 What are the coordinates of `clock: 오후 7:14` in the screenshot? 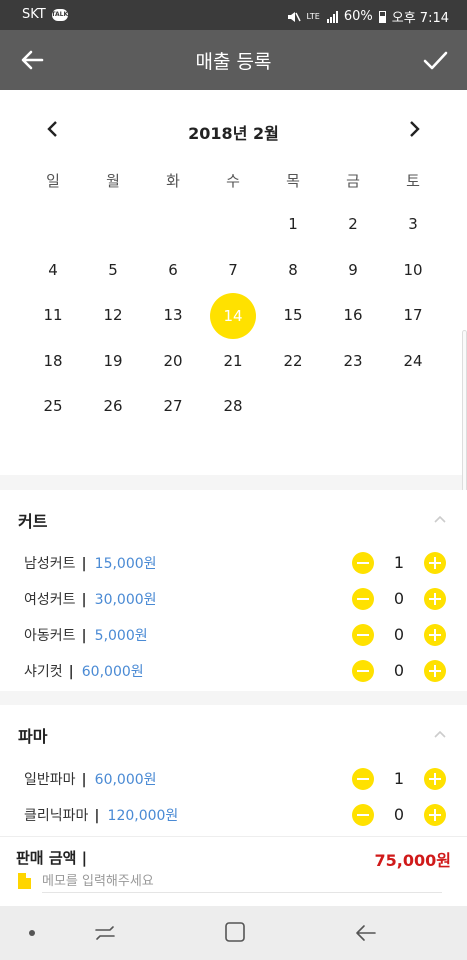 It's located at (420, 18).